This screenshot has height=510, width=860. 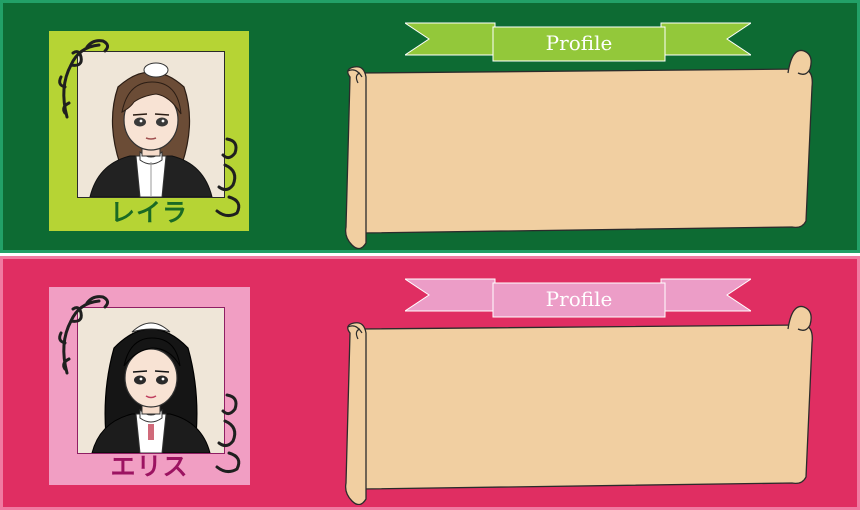 I want to click on portrait-frame: レイラ, so click(x=149, y=131).